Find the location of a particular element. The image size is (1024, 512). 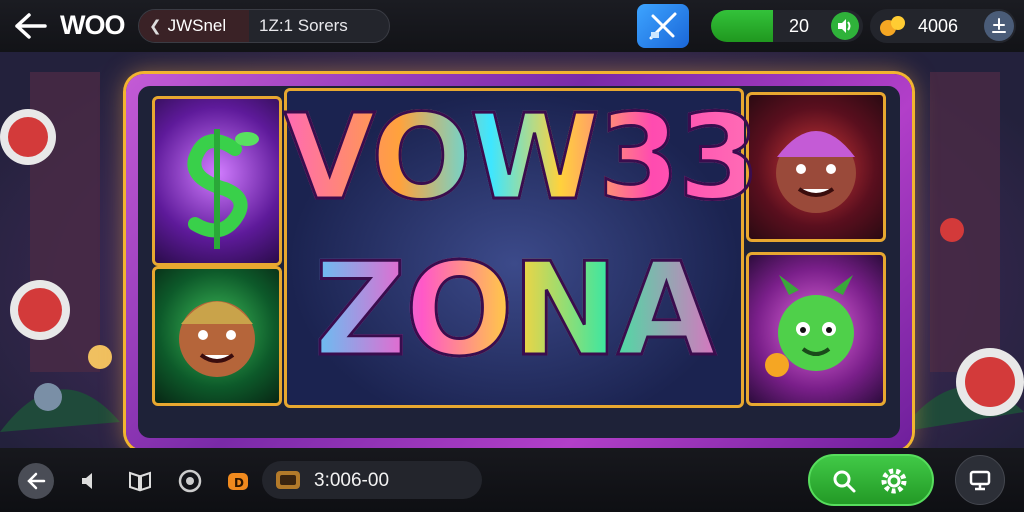

chevron-left-icon: ❮ is located at coordinates (155, 26).